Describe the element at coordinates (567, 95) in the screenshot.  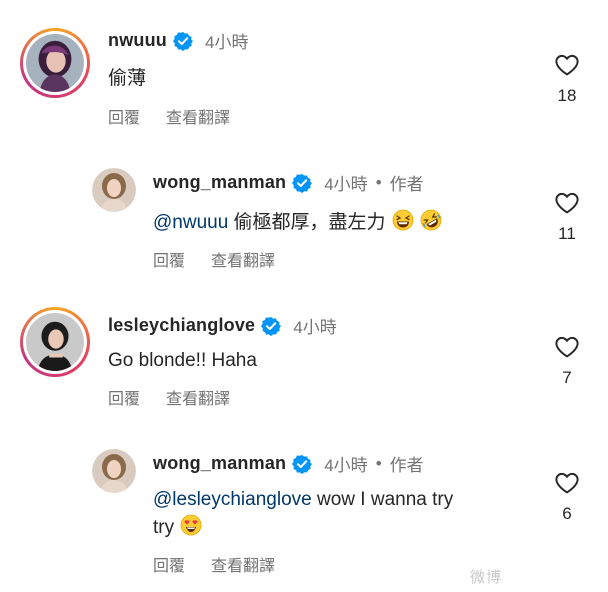
I see `like-count: 18` at that location.